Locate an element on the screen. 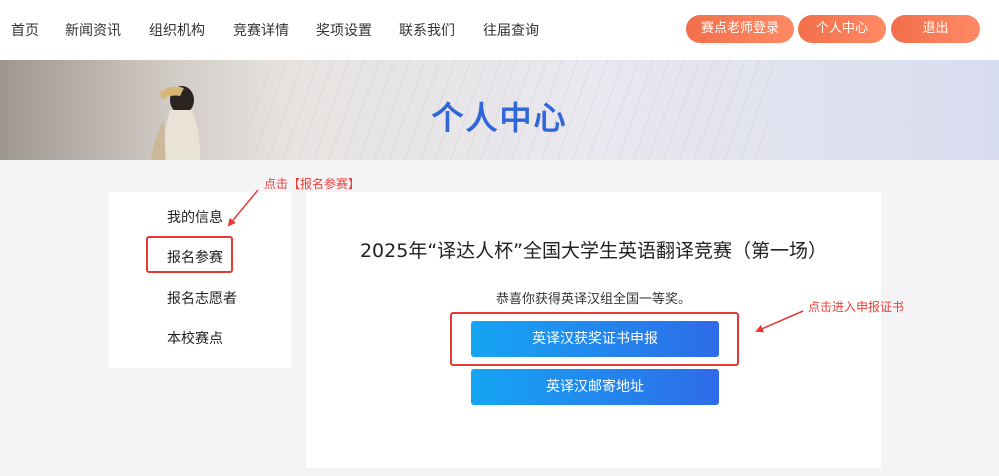 The image size is (999, 476). nav-news: 新闻资讯 is located at coordinates (93, 30).